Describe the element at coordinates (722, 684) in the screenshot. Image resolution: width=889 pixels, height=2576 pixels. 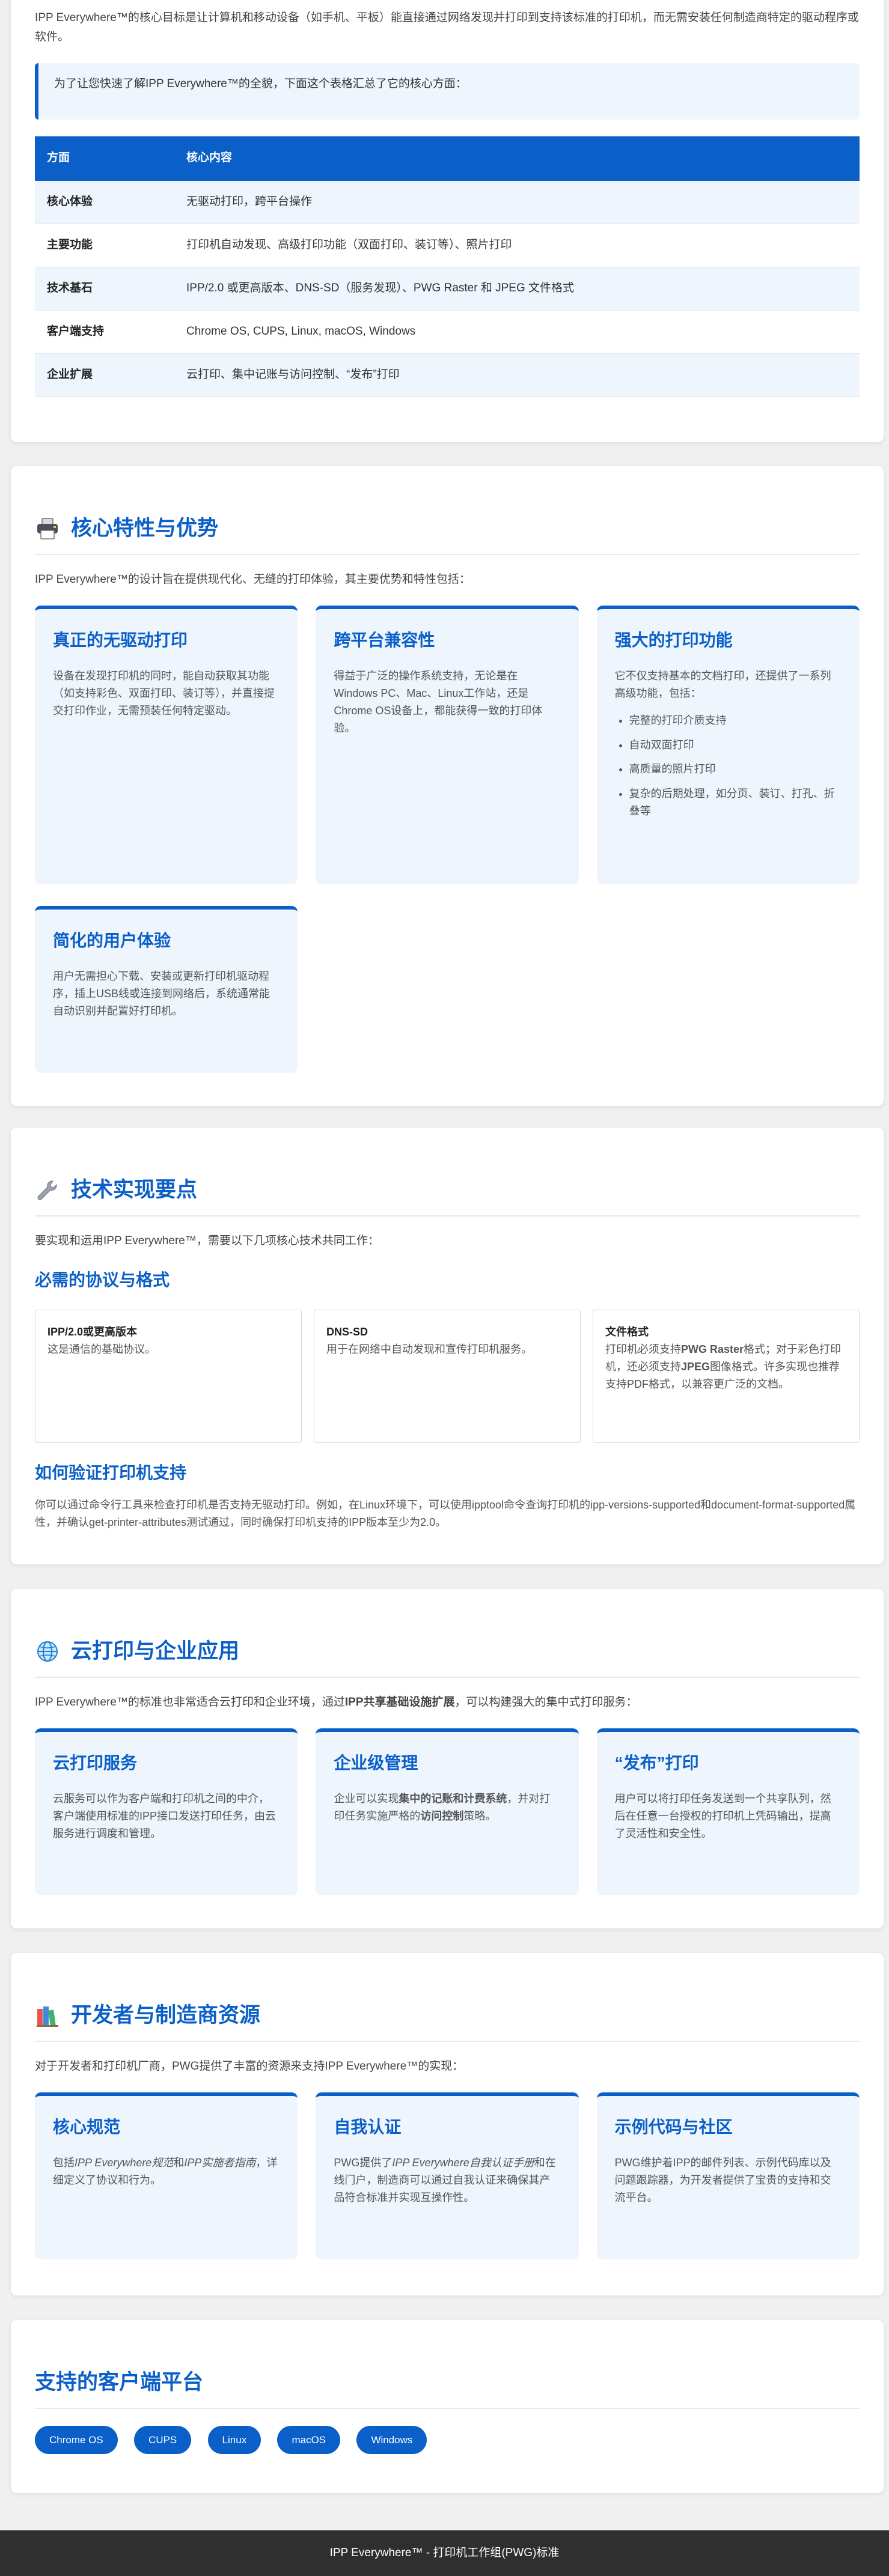
I see `feature-body: 它不仅支持基本的文档打印，还提供了一系列高级功能，包括：` at that location.